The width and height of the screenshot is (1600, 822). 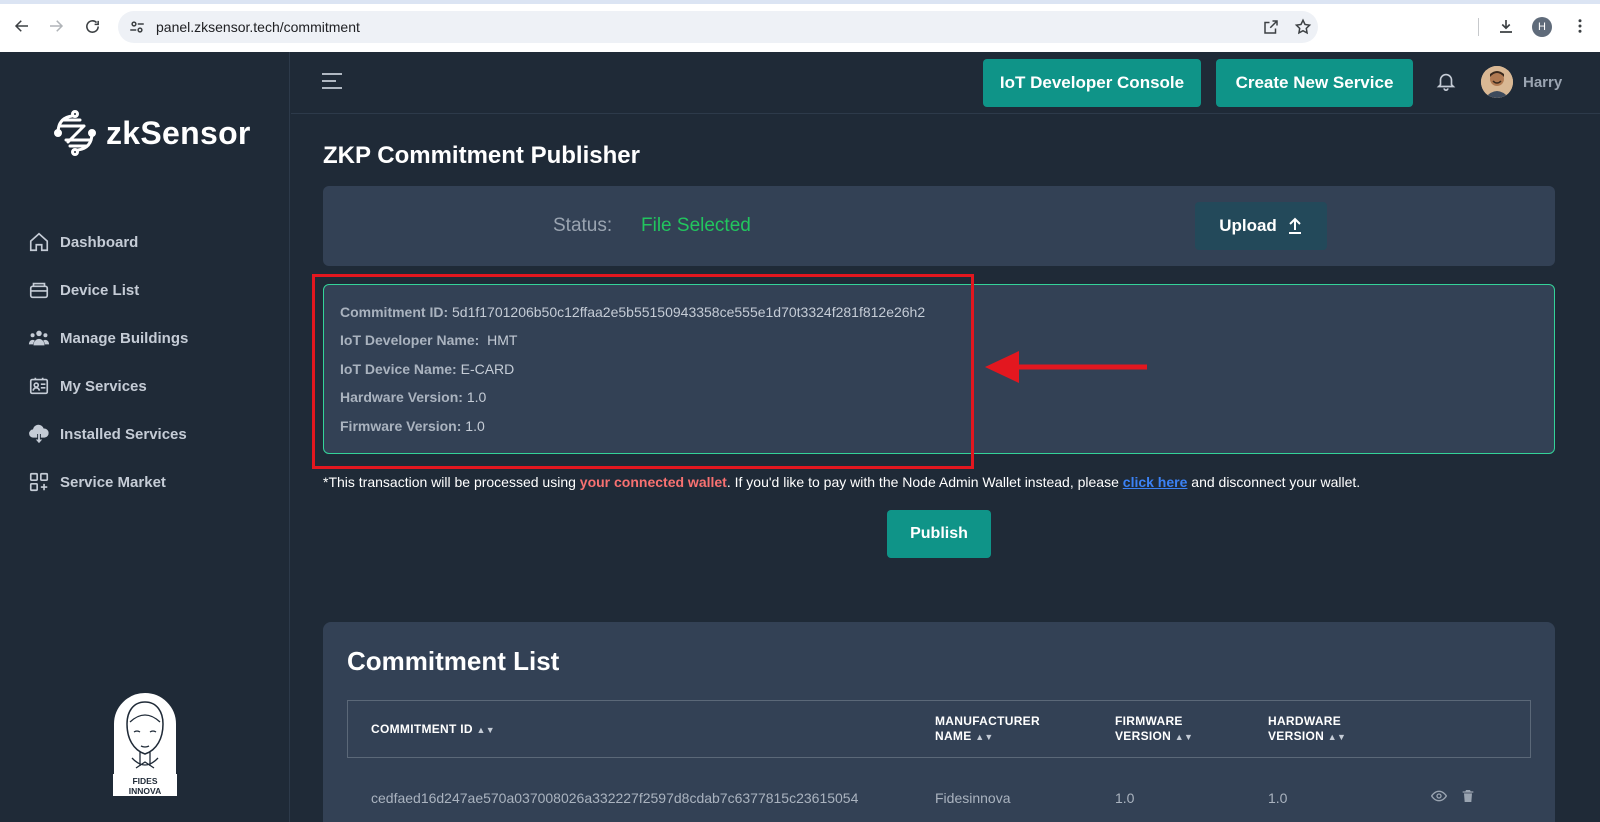 I want to click on sidebar-item-installed-services: Installed Services, so click(x=108, y=434).